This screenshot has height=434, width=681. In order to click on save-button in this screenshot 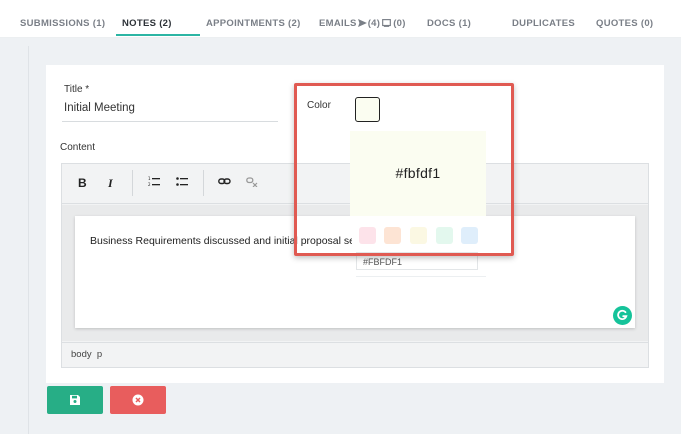, I will do `click(75, 400)`.